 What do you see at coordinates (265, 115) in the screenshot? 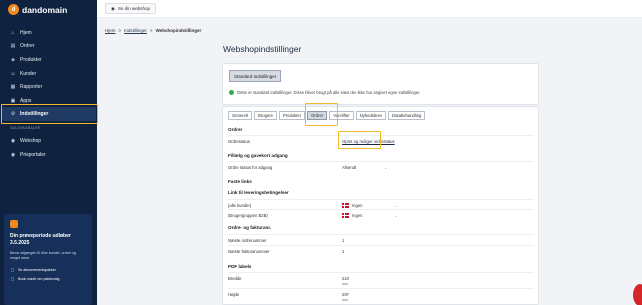
I see `tab-brugere: Brugere` at bounding box center [265, 115].